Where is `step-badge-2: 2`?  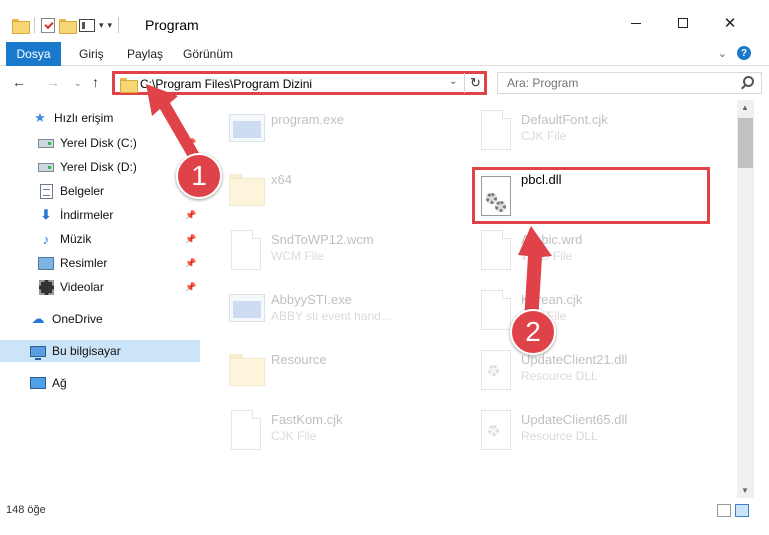
step-badge-2: 2 is located at coordinates (533, 332).